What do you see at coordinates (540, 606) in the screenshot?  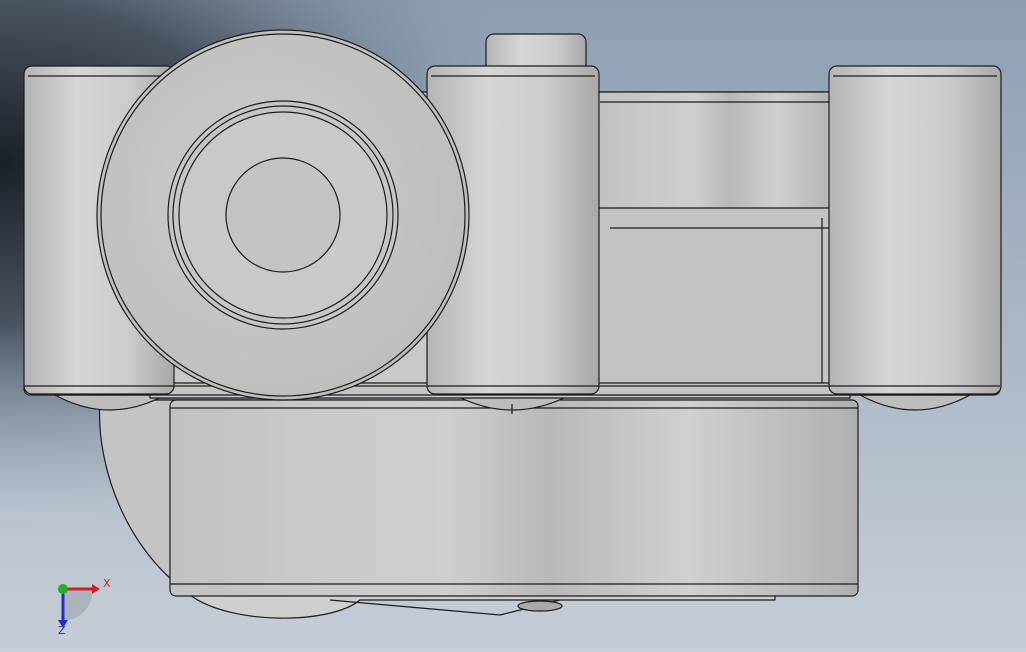 I see `part-bottom-hole` at bounding box center [540, 606].